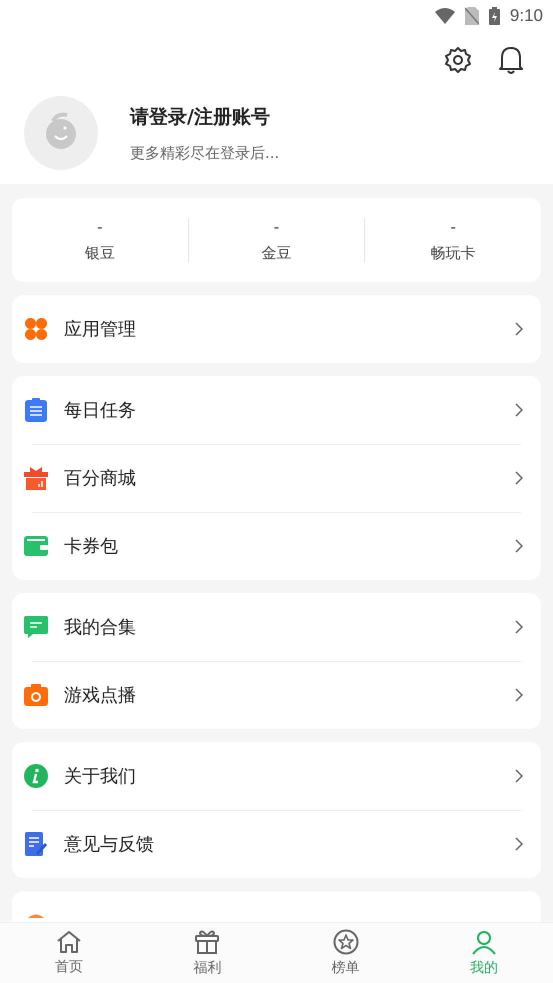  What do you see at coordinates (100, 776) in the screenshot?
I see `menu-label: 关于我们` at bounding box center [100, 776].